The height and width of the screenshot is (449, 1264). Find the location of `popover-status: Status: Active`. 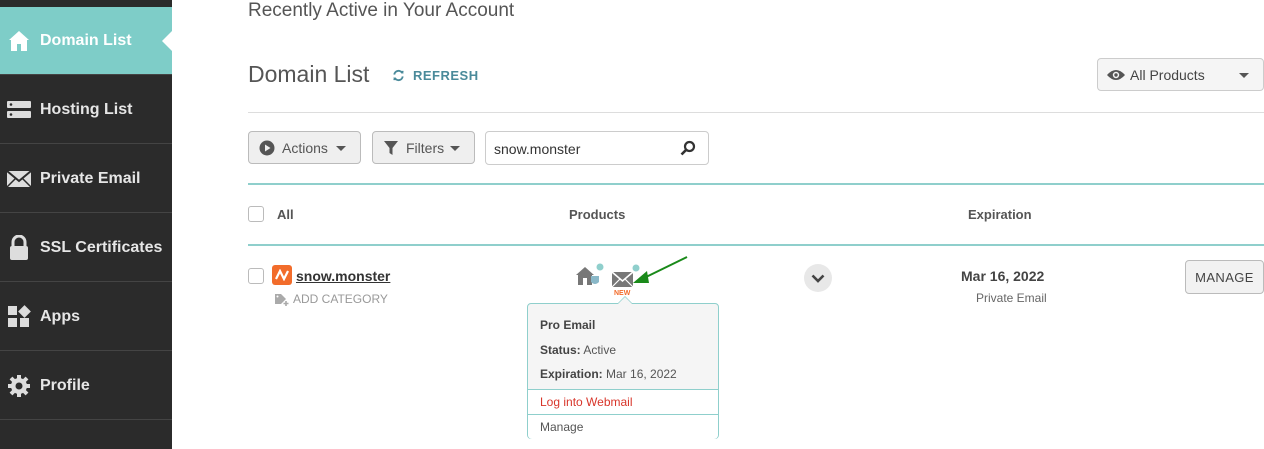

popover-status: Status: Active is located at coordinates (578, 350).